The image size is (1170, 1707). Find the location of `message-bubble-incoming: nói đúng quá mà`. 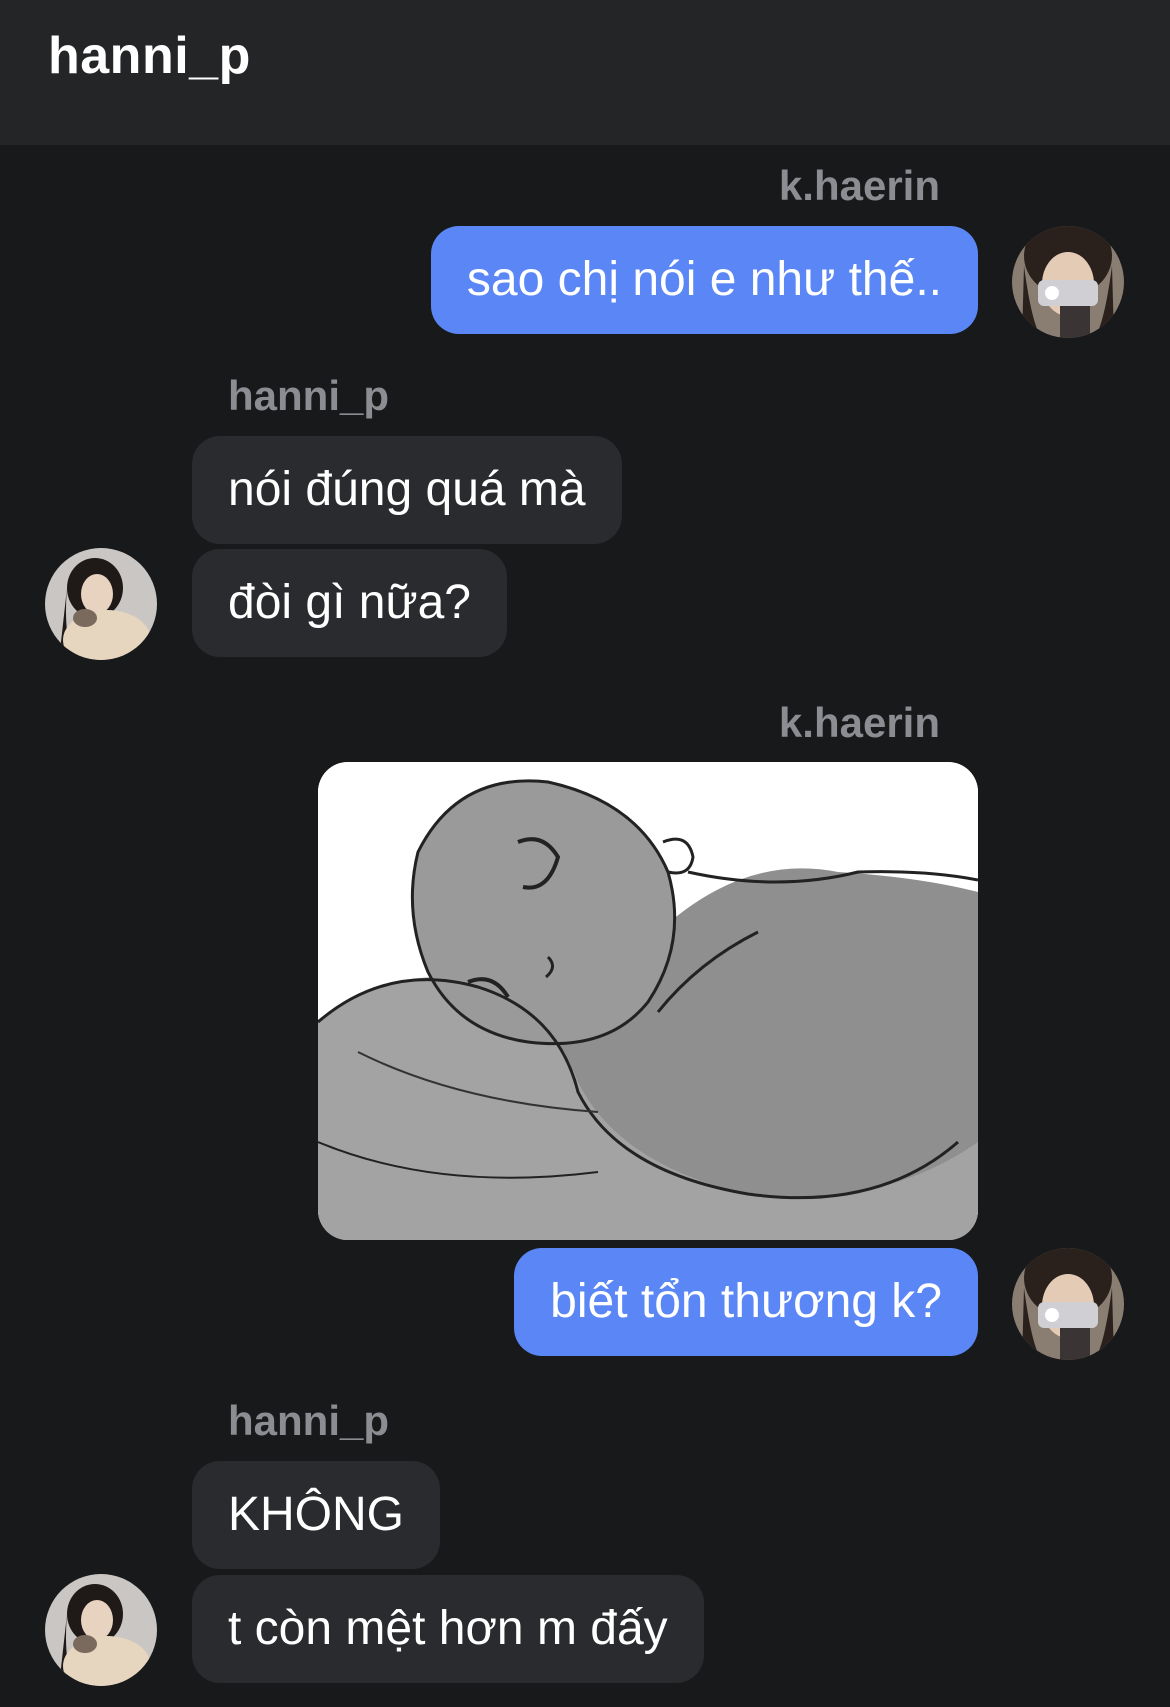

message-bubble-incoming: nói đúng quá mà is located at coordinates (407, 490).